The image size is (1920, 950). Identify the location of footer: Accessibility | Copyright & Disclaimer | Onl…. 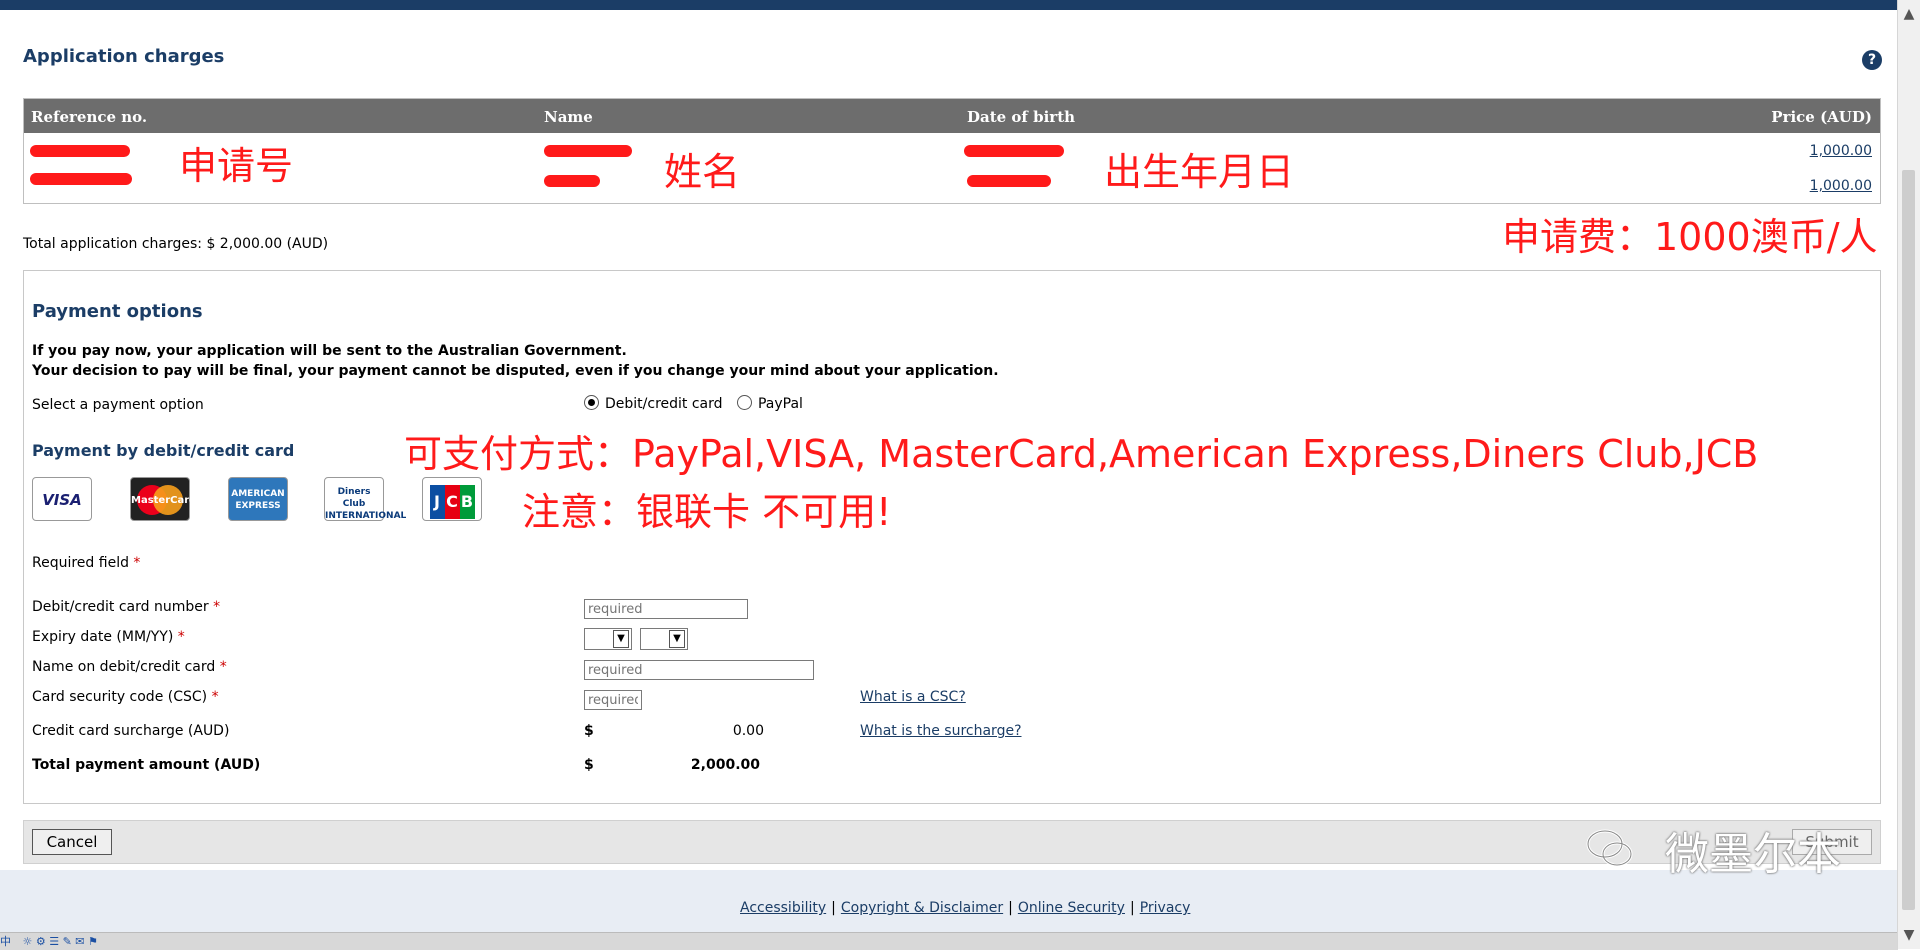
(949, 901).